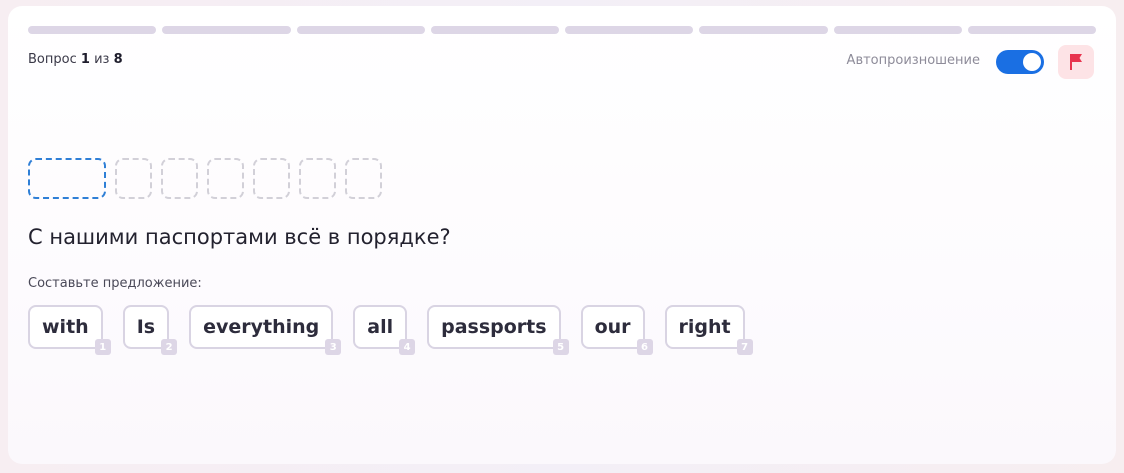  Describe the element at coordinates (333, 347) in the screenshot. I see `word-number: 3` at that location.